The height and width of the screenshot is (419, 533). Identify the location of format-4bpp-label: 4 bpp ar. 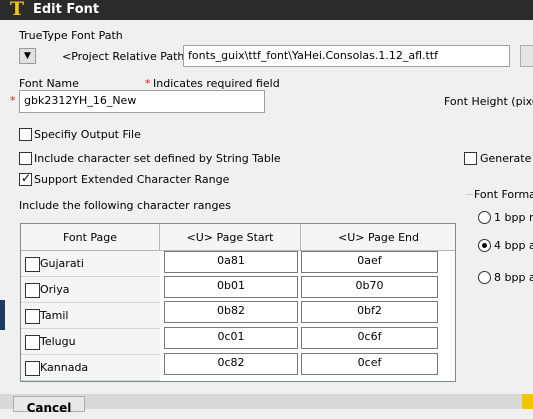
(513, 245).